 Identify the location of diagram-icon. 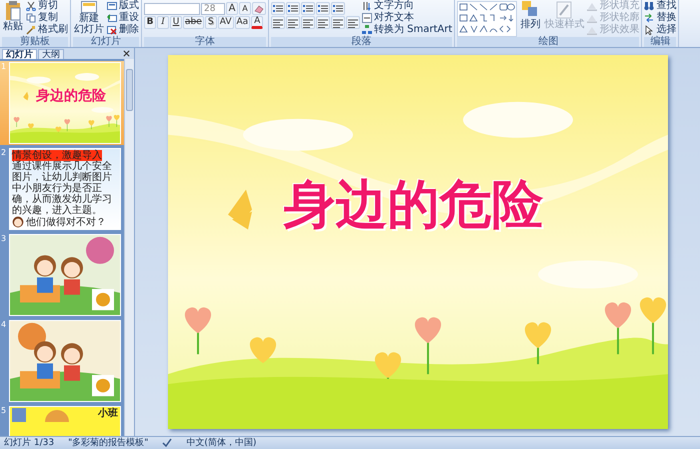
(367, 30).